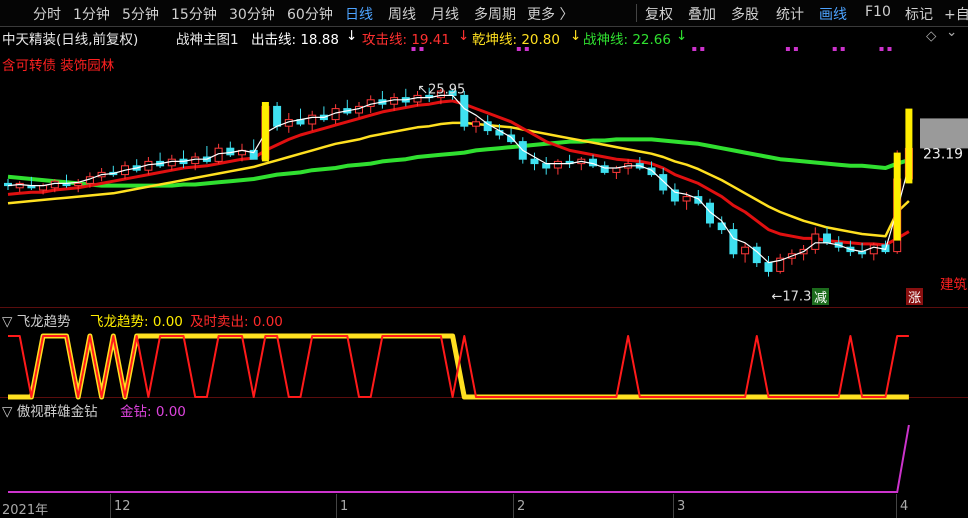 The width and height of the screenshot is (968, 518). Describe the element at coordinates (252, 14) in the screenshot. I see `period-tab-30min: 30分钟` at that location.